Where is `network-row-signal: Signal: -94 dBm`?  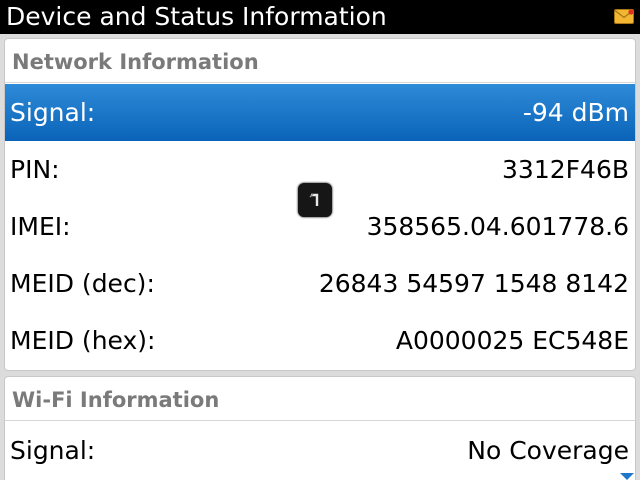
network-row-signal: Signal: -94 dBm is located at coordinates (320, 112).